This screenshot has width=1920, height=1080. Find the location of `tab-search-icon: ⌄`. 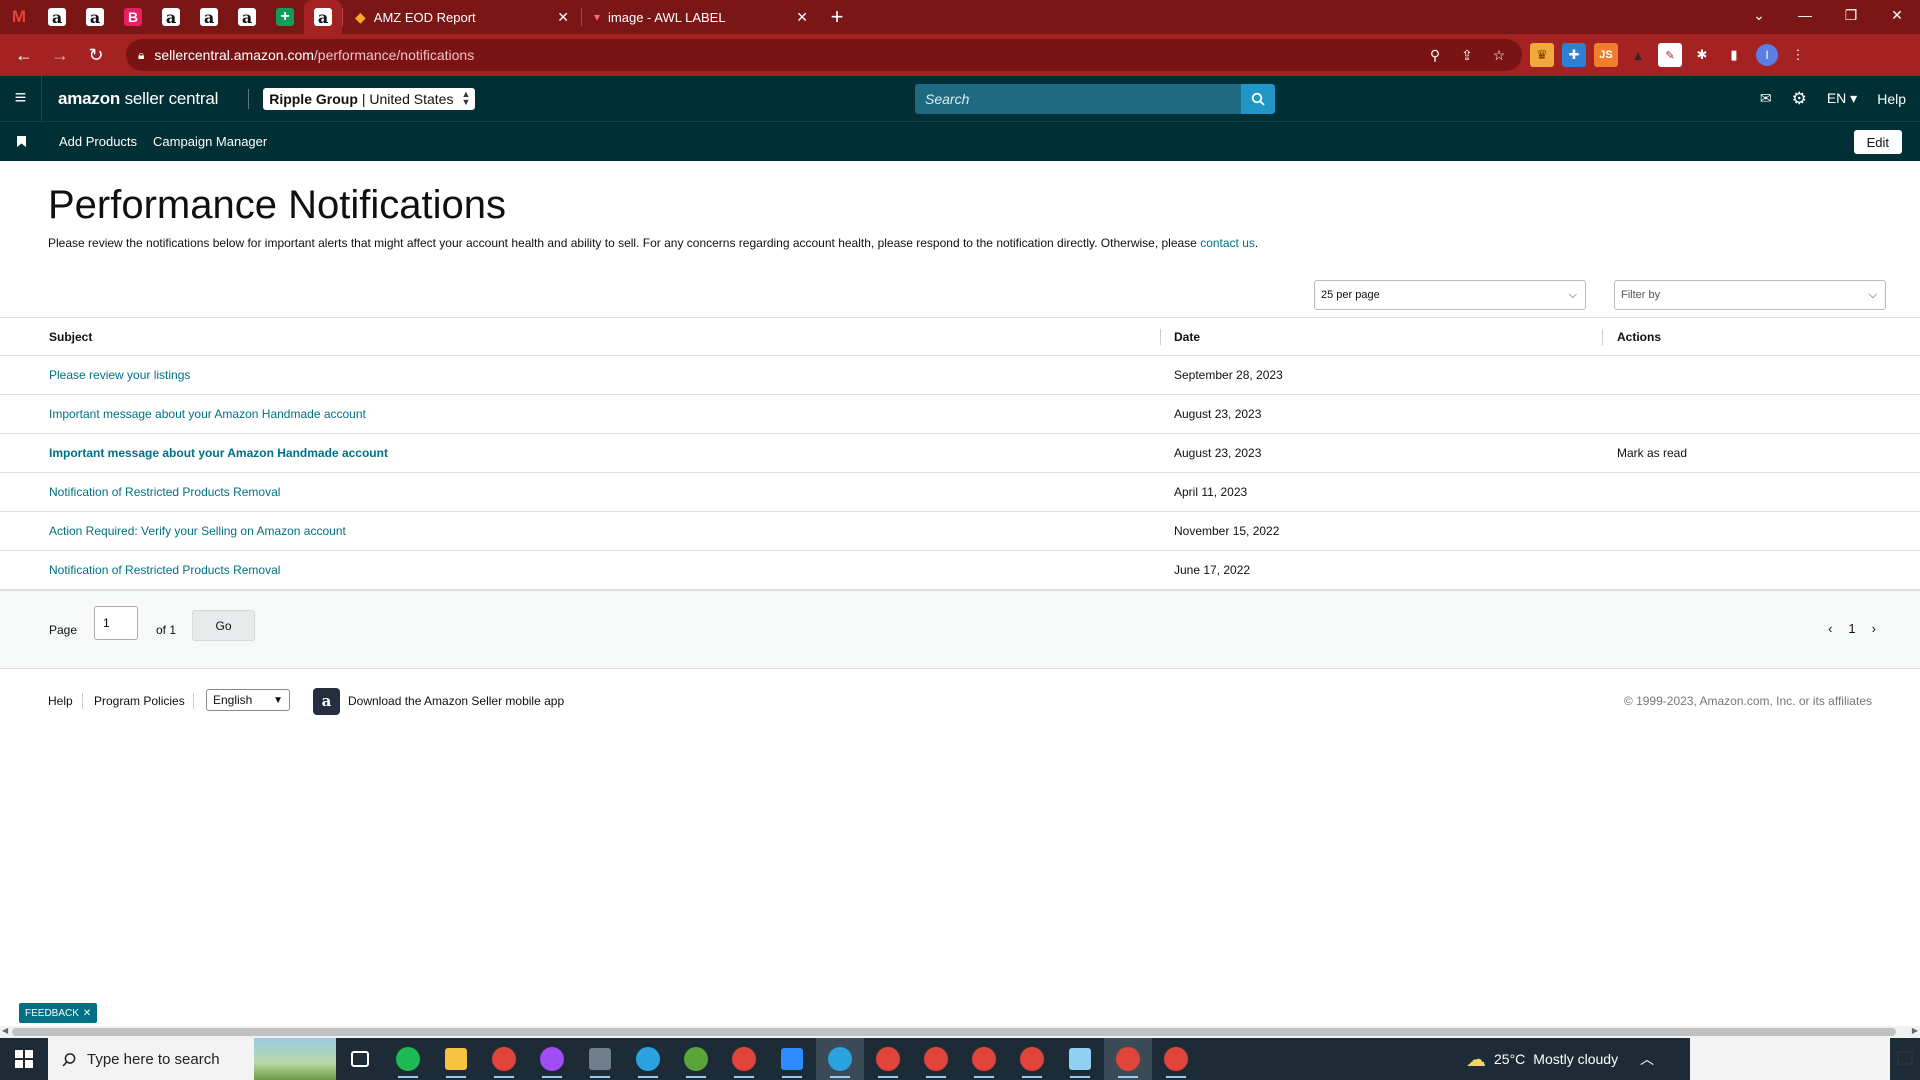

tab-search-icon: ⌄ is located at coordinates (1759, 15).